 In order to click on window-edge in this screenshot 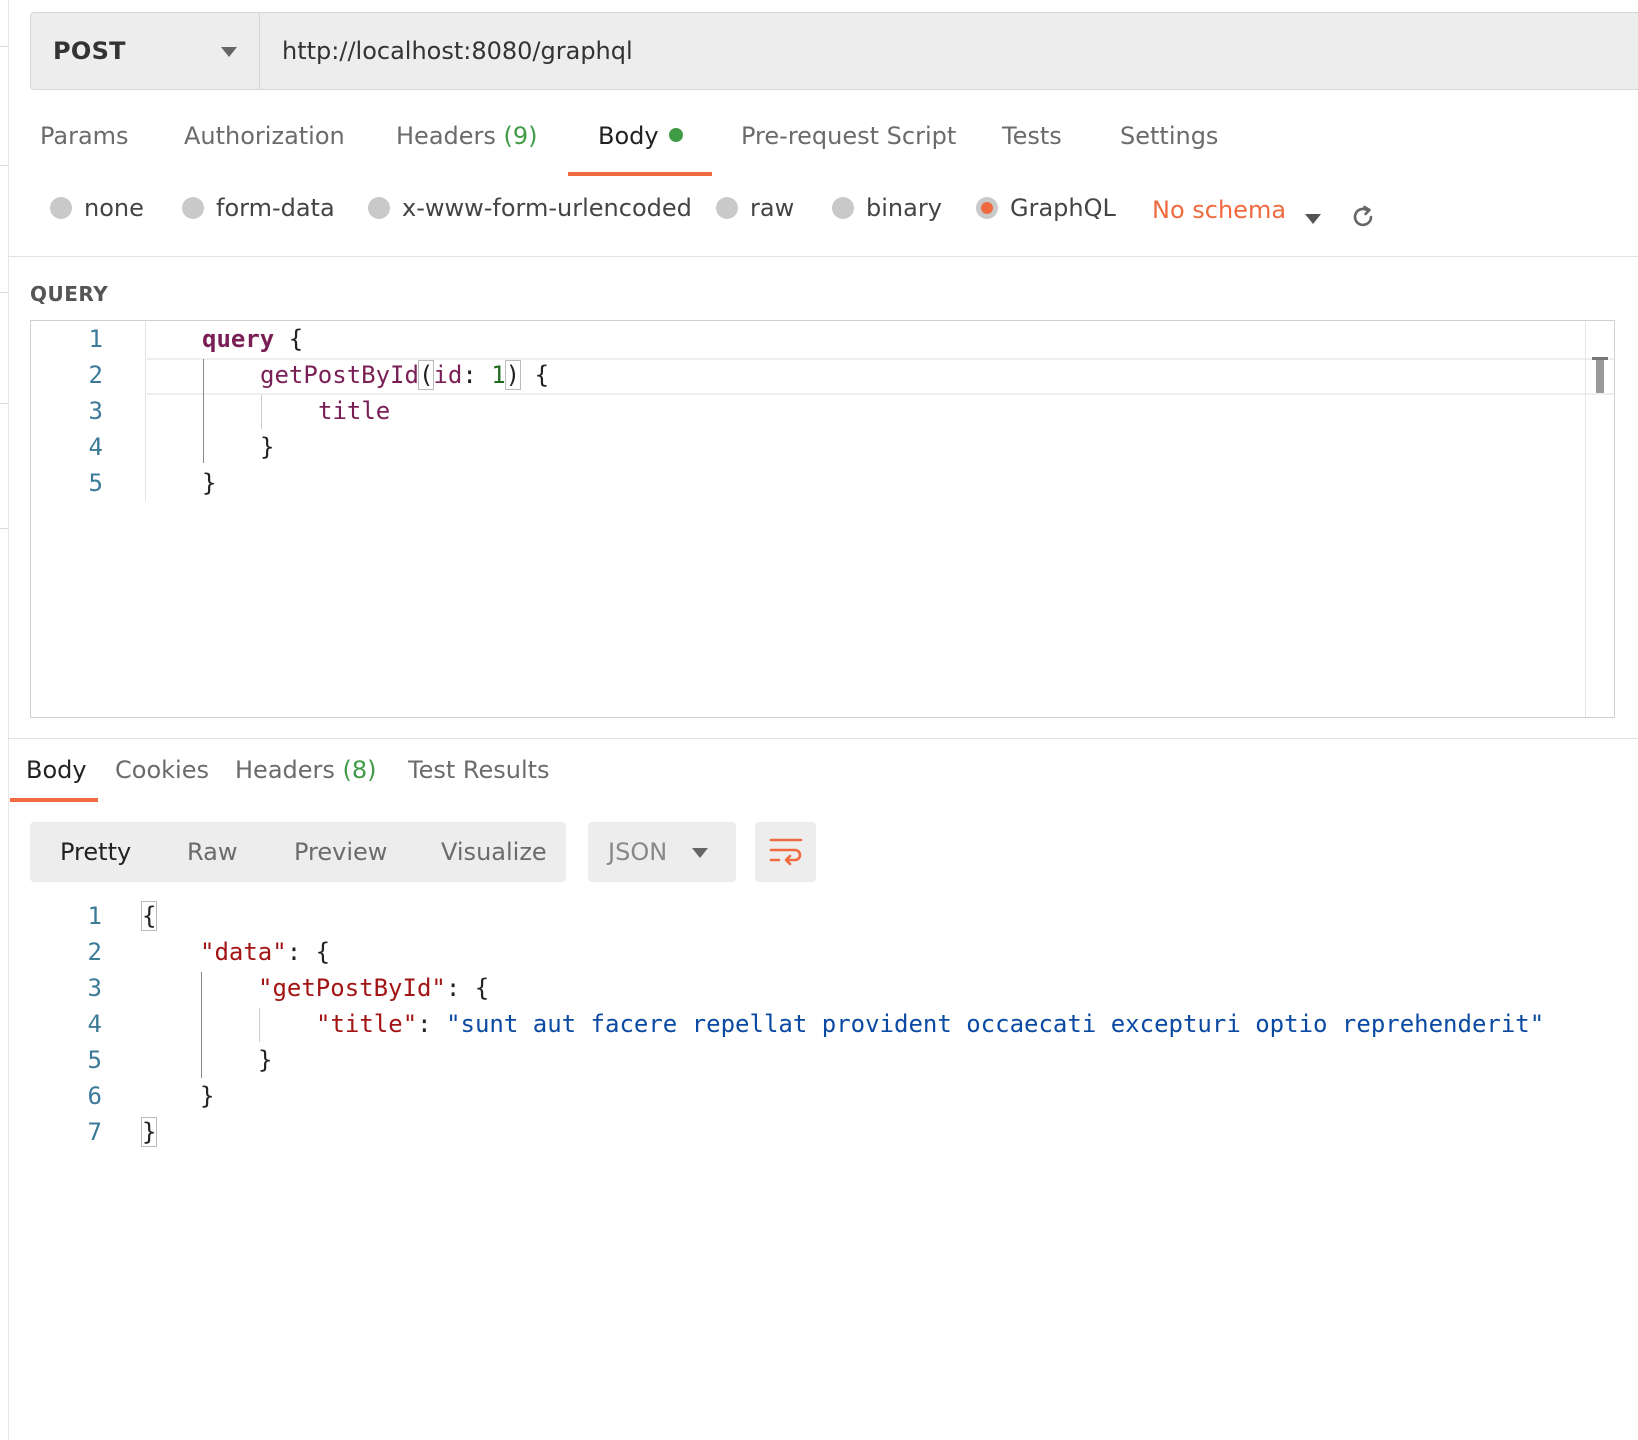, I will do `click(8, 720)`.